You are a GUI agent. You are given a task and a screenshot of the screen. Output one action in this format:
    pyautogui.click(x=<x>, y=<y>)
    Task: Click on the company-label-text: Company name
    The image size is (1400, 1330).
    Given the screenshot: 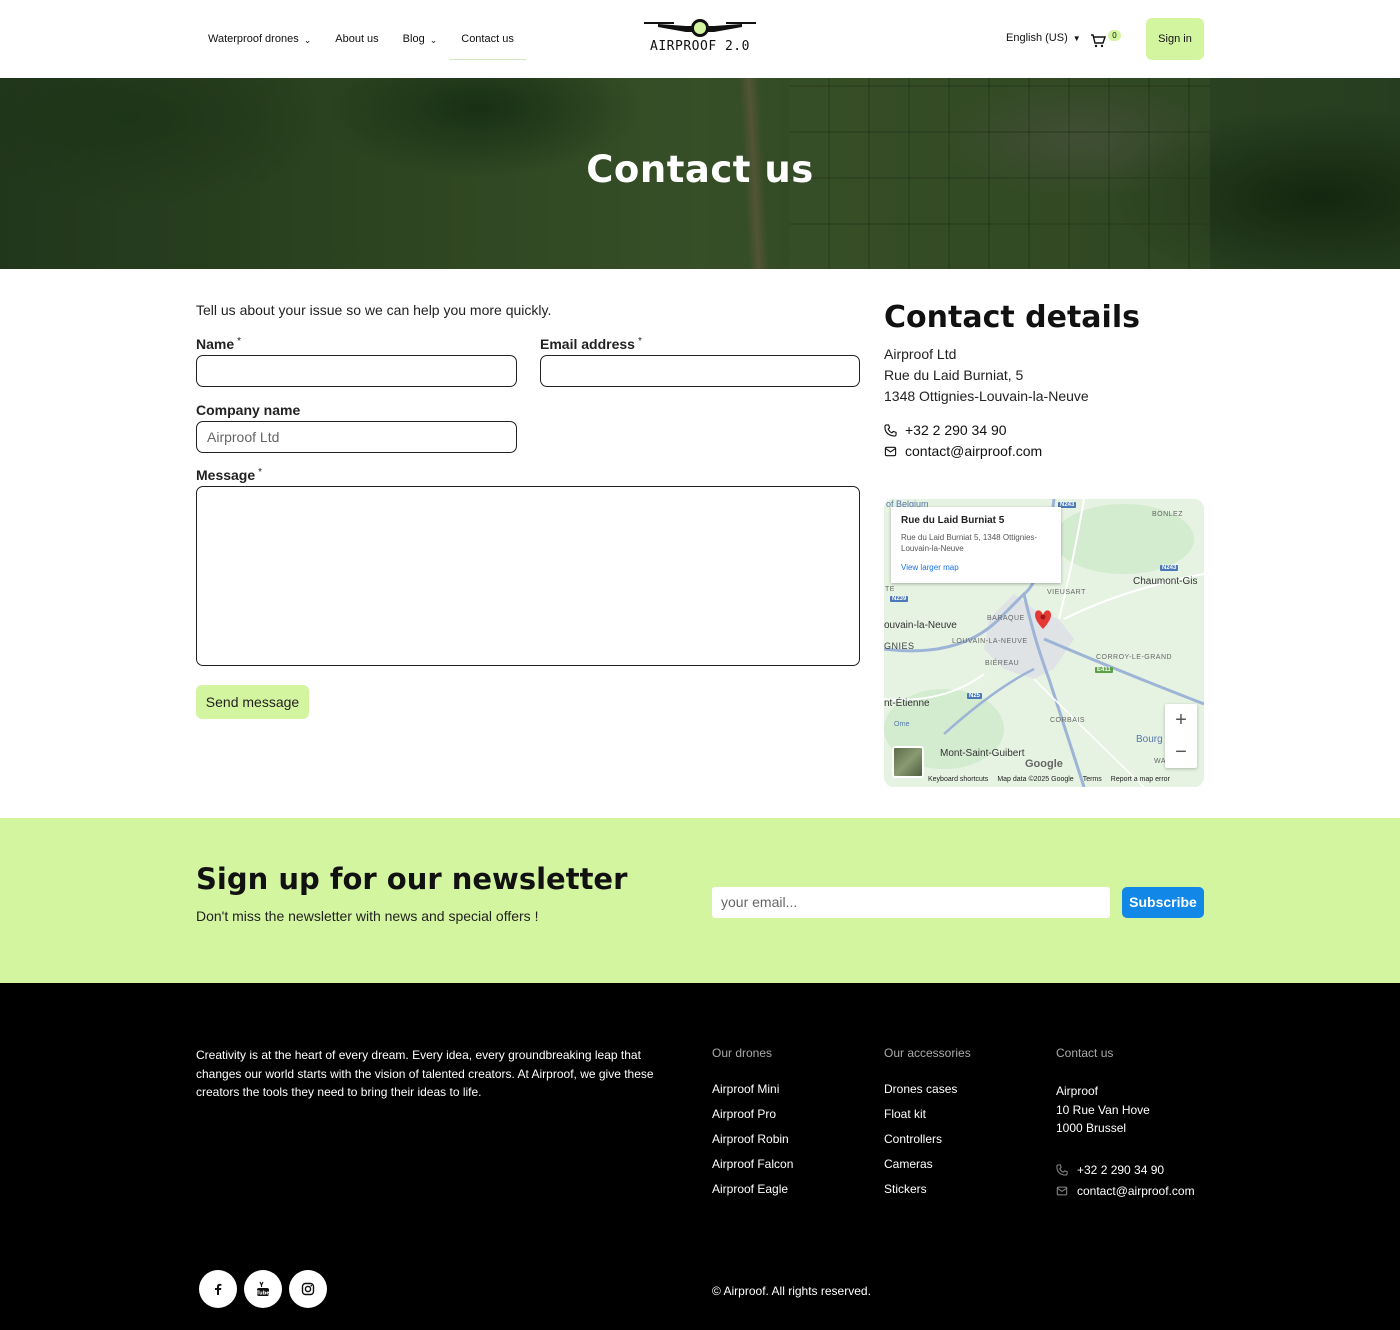 What is the action you would take?
    pyautogui.click(x=248, y=410)
    